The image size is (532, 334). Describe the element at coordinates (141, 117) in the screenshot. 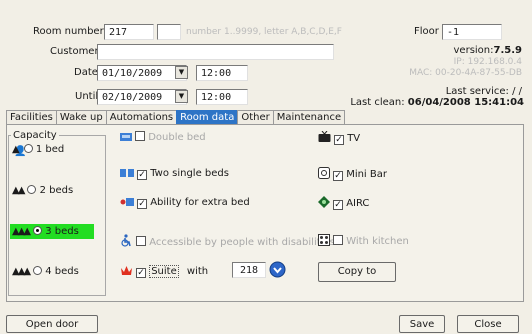

I see `tab-automations: Automations` at that location.